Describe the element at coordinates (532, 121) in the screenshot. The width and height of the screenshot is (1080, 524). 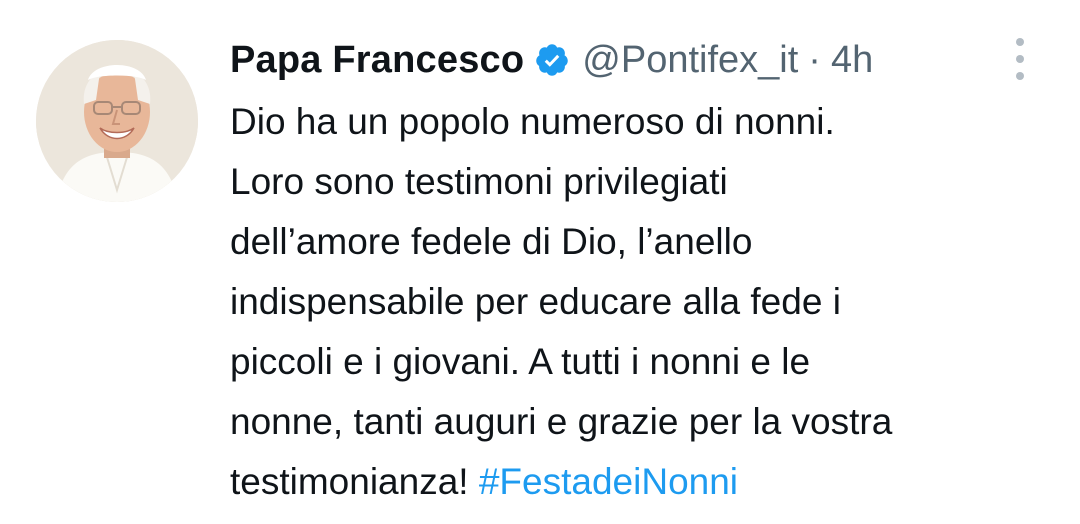
I see `tweet-text-line: Dio ha un popolo numeroso di nonni.` at that location.